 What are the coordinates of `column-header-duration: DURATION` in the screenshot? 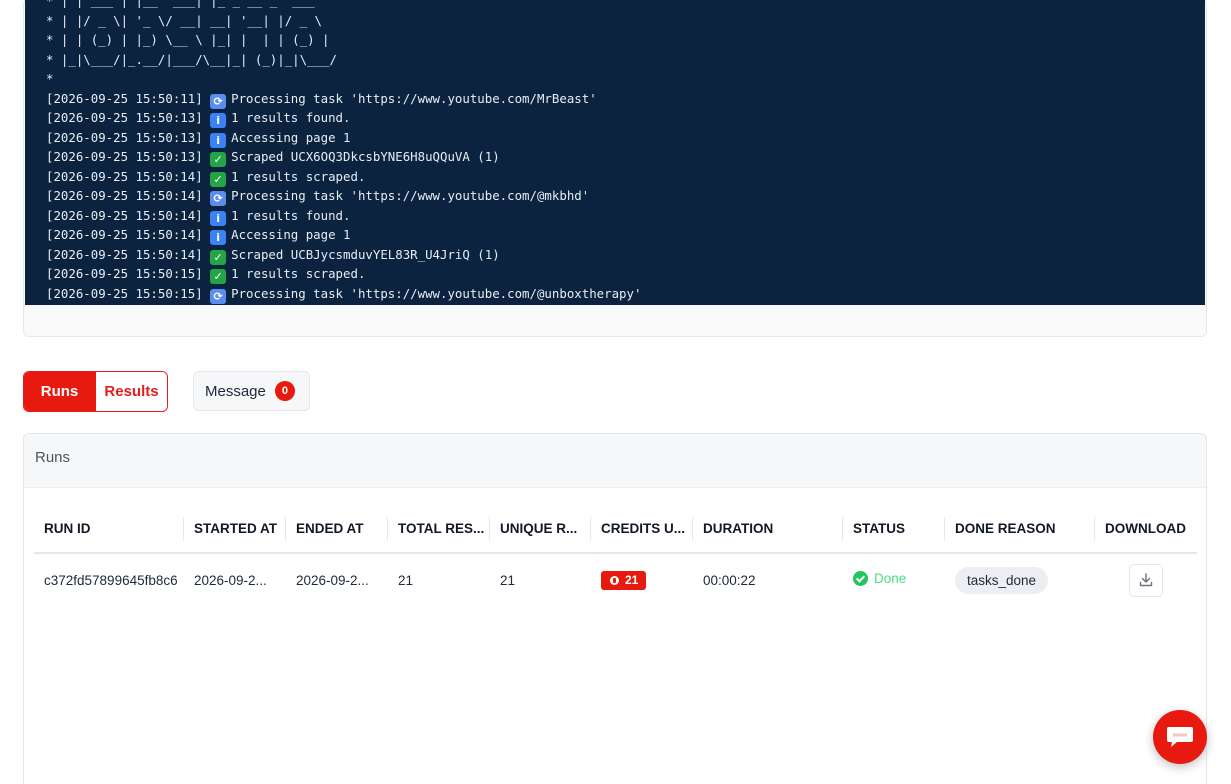 It's located at (768, 528).